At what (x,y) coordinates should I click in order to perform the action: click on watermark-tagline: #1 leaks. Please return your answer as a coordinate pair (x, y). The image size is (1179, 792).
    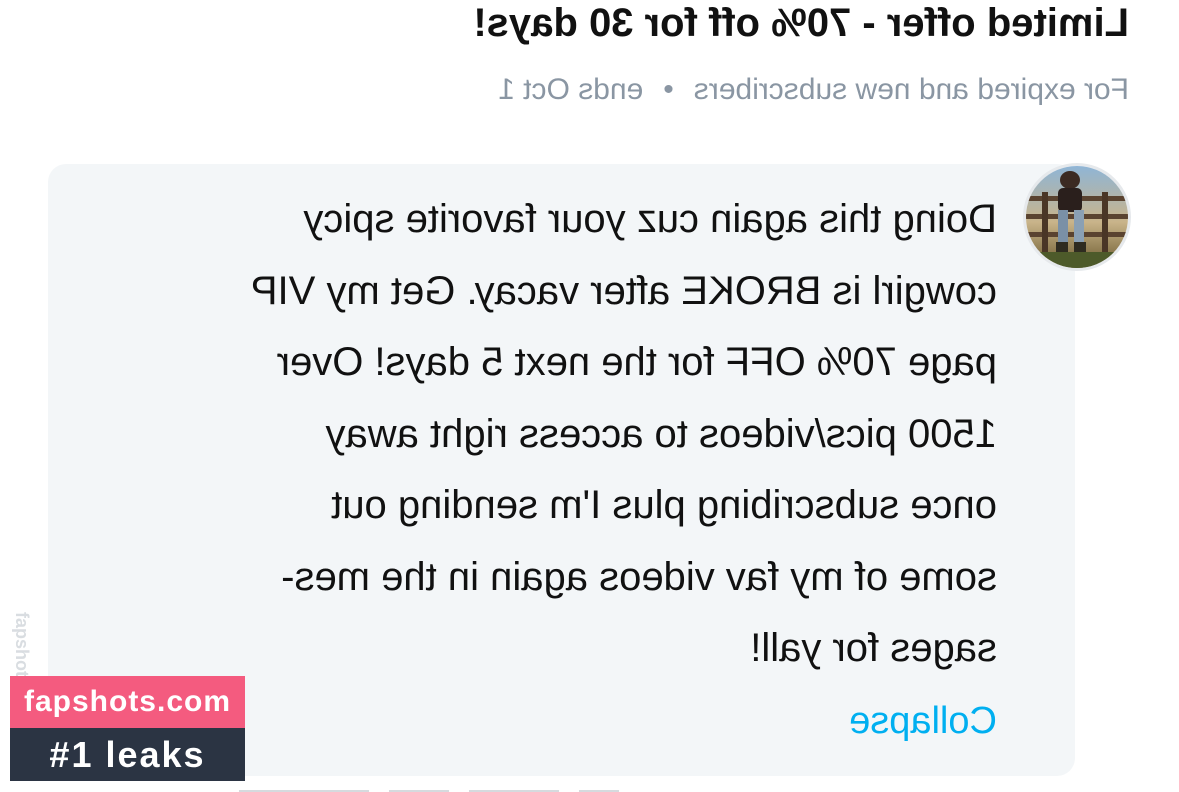
    Looking at the image, I should click on (127, 754).